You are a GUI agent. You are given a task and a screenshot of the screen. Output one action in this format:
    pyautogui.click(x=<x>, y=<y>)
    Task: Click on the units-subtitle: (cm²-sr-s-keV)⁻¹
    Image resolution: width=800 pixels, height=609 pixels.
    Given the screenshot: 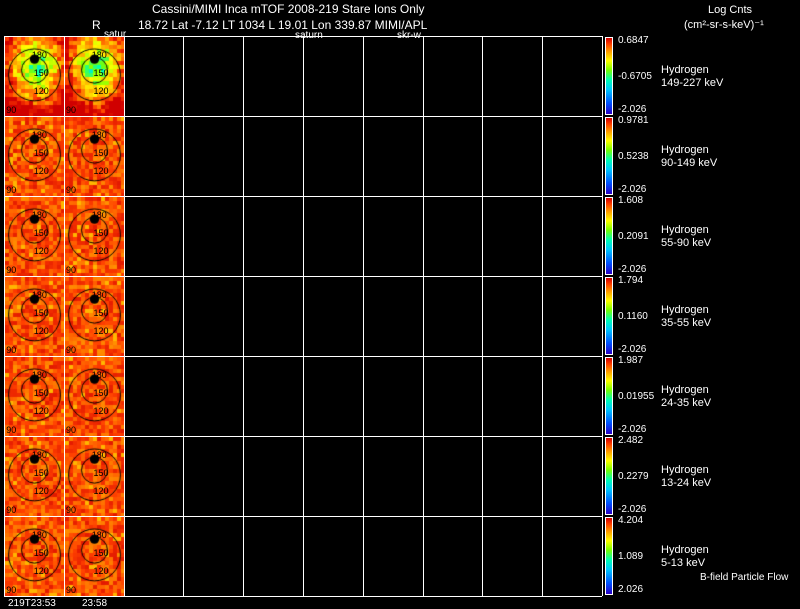 What is the action you would take?
    pyautogui.click(x=724, y=25)
    